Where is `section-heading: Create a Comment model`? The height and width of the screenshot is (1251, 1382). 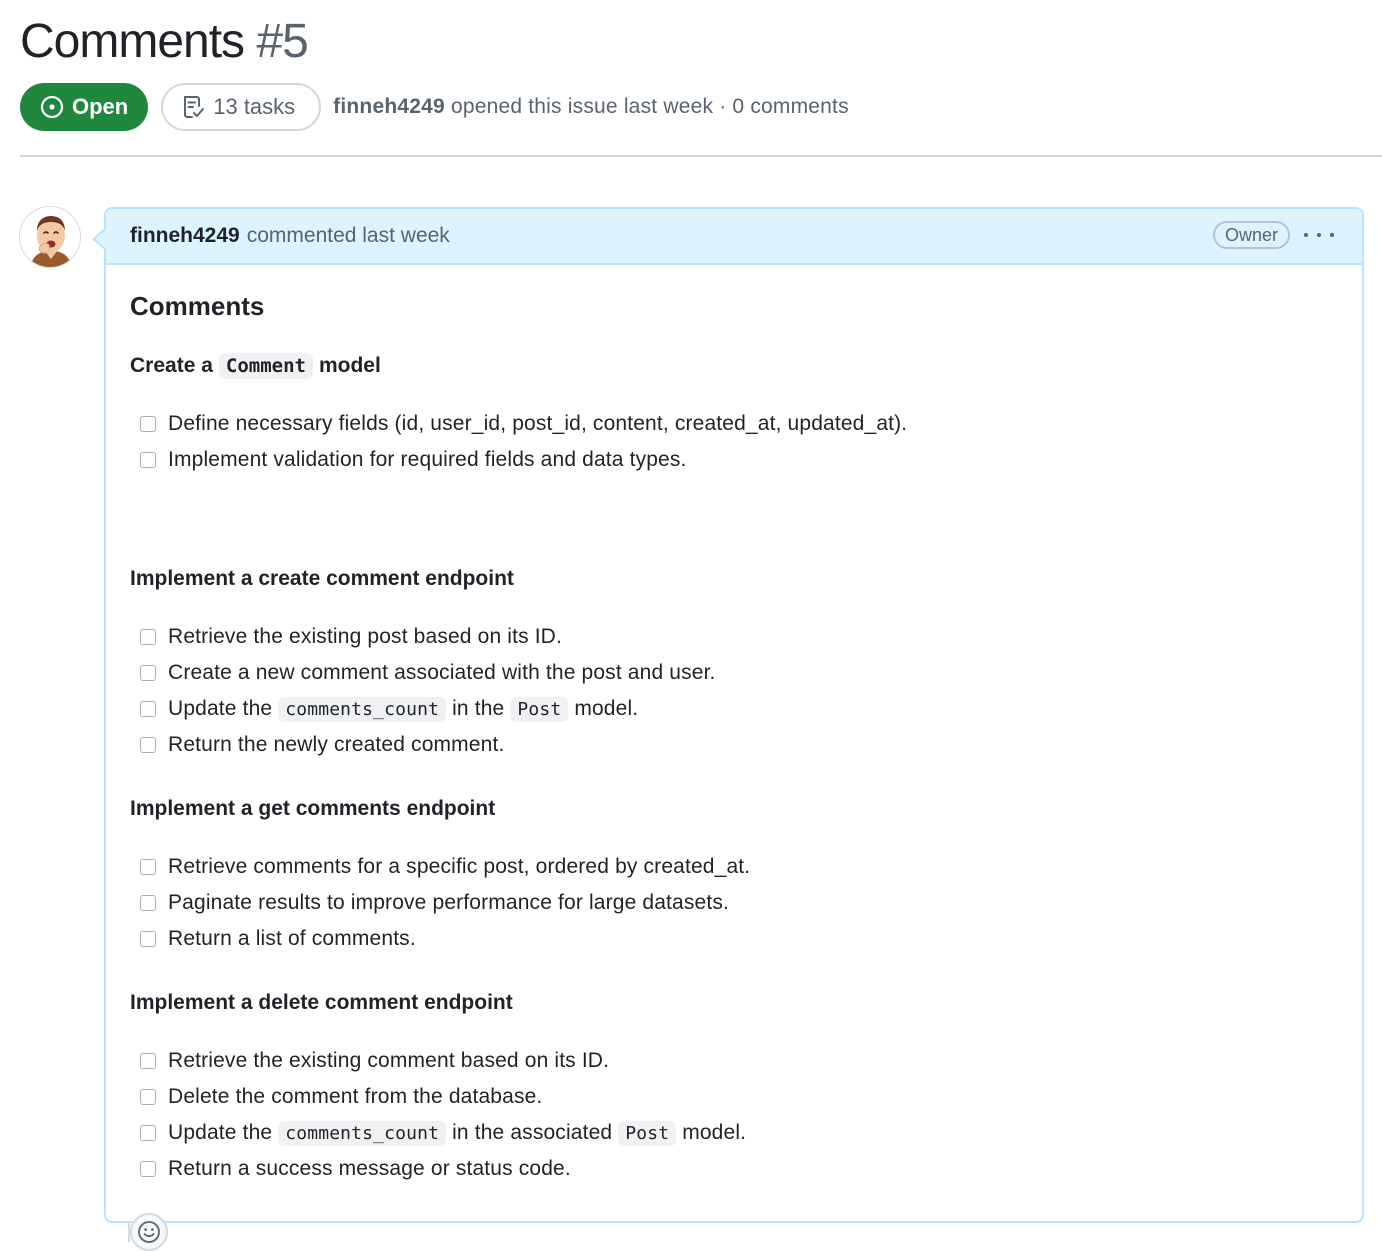
section-heading: Create a Comment model is located at coordinates (255, 366).